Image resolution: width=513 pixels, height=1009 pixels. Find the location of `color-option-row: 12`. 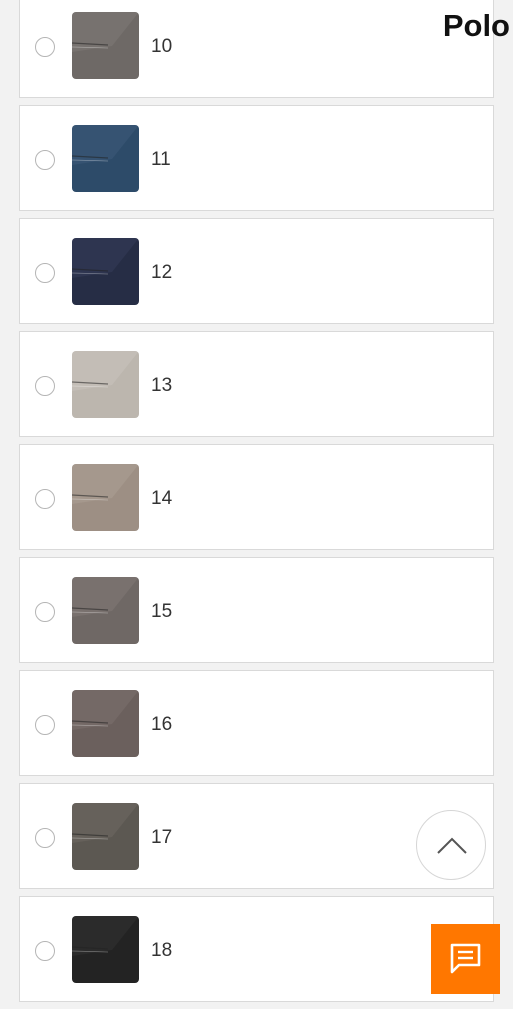

color-option-row: 12 is located at coordinates (256, 271).